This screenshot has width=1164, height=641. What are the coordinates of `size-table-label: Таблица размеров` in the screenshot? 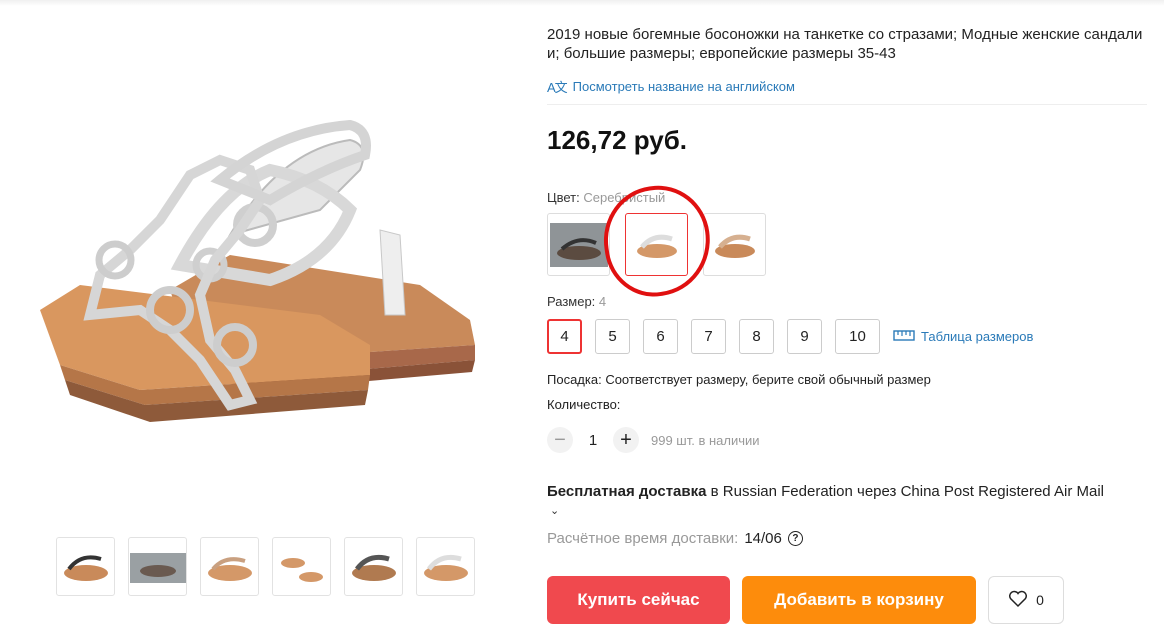 It's located at (977, 336).